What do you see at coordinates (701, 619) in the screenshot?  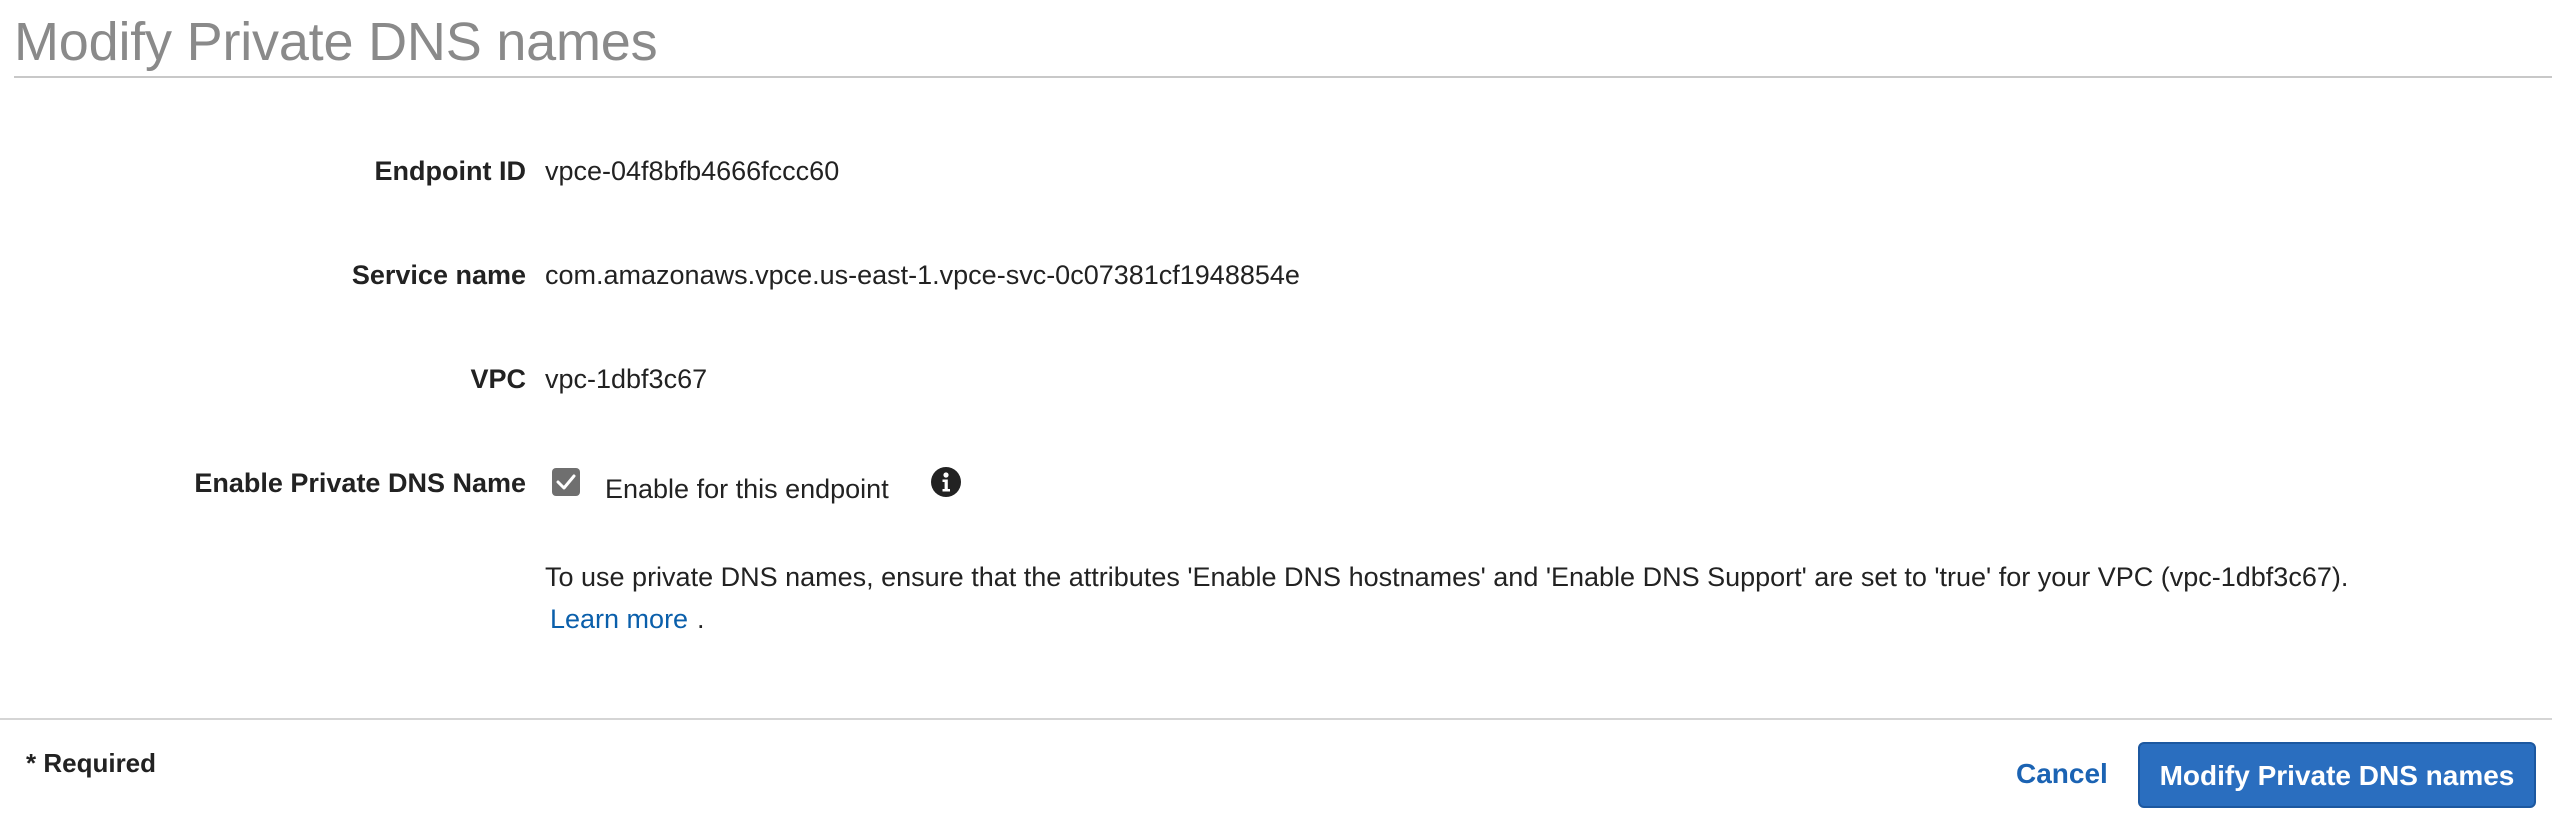 I see `learn-more-period: .` at bounding box center [701, 619].